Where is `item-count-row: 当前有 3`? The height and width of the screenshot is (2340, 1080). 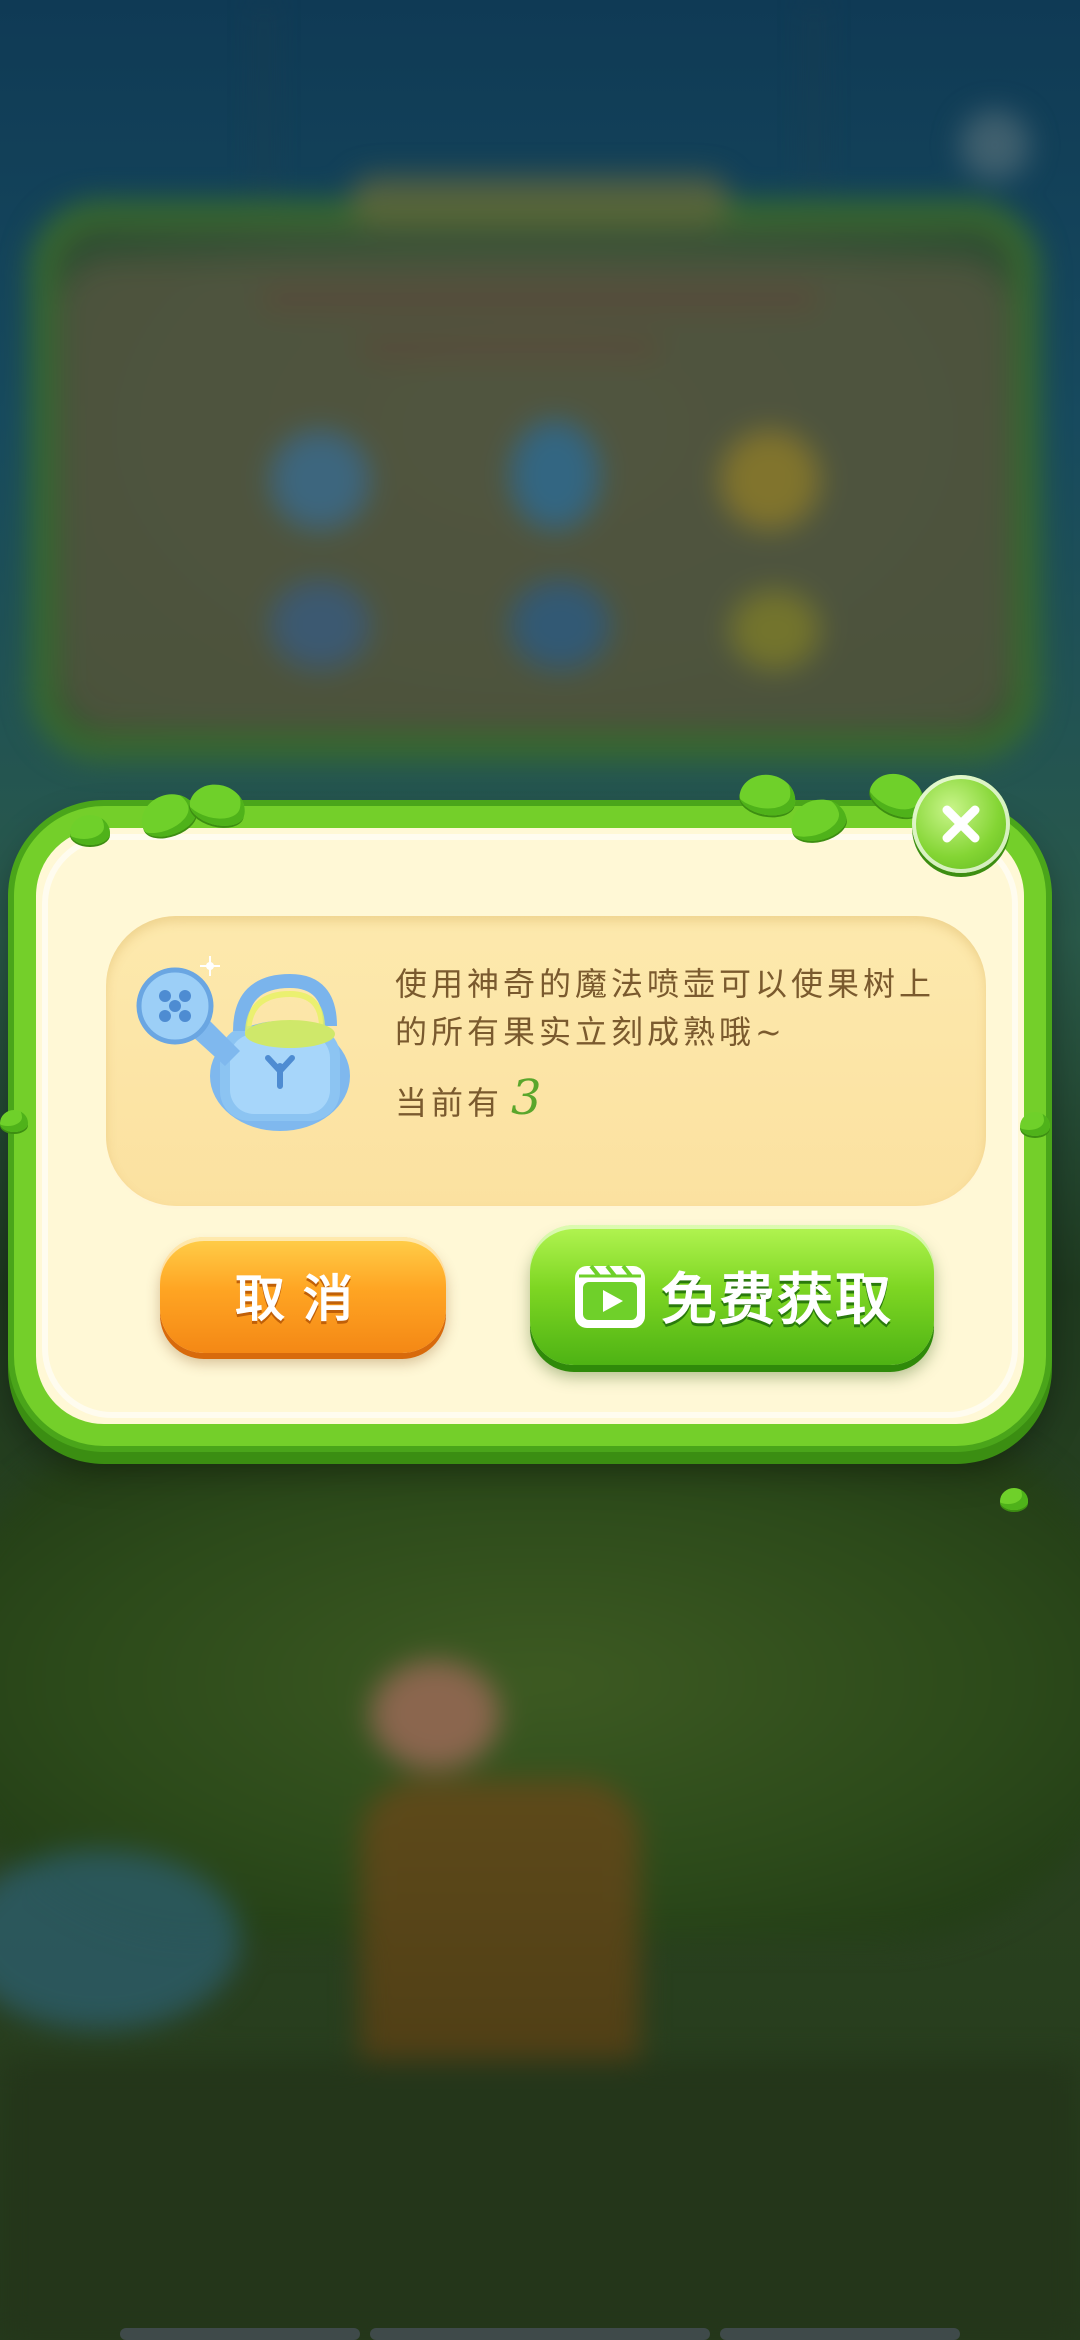 item-count-row: 当前有 3 is located at coordinates (470, 1098).